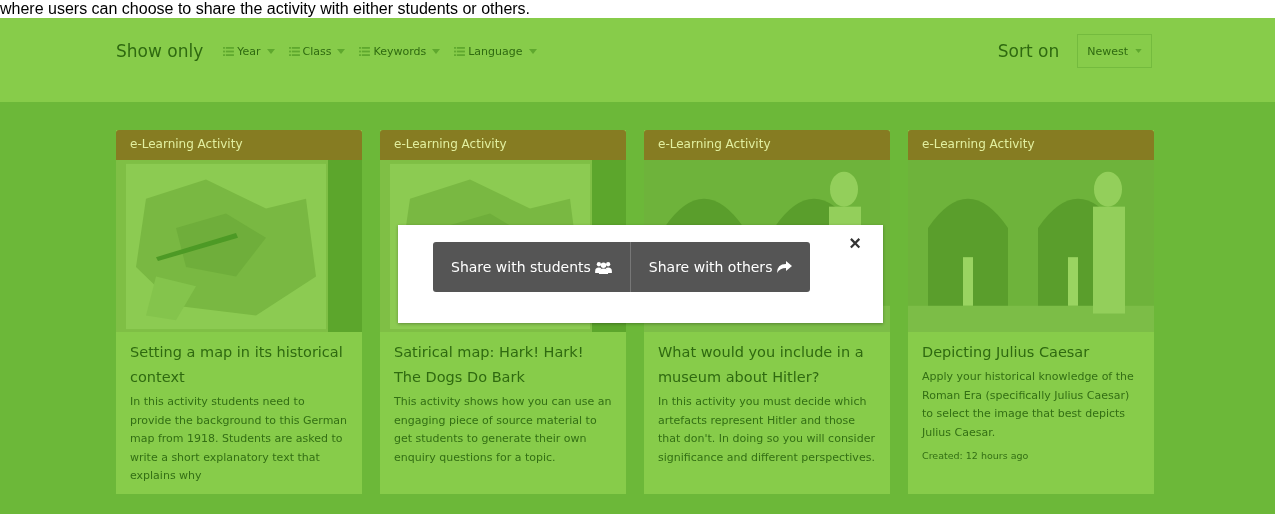  I want to click on card-description: Apply your historical knowledge of the Roman Era (specifically Julius Caesar) to select the image that best depicts Julius Caesar., so click(1028, 405).